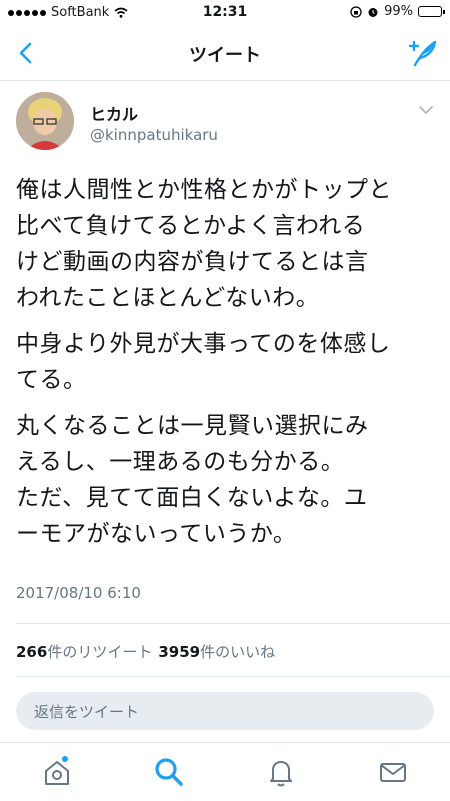 Image resolution: width=450 pixels, height=801 pixels. What do you see at coordinates (393, 772) in the screenshot?
I see `messages-icon` at bounding box center [393, 772].